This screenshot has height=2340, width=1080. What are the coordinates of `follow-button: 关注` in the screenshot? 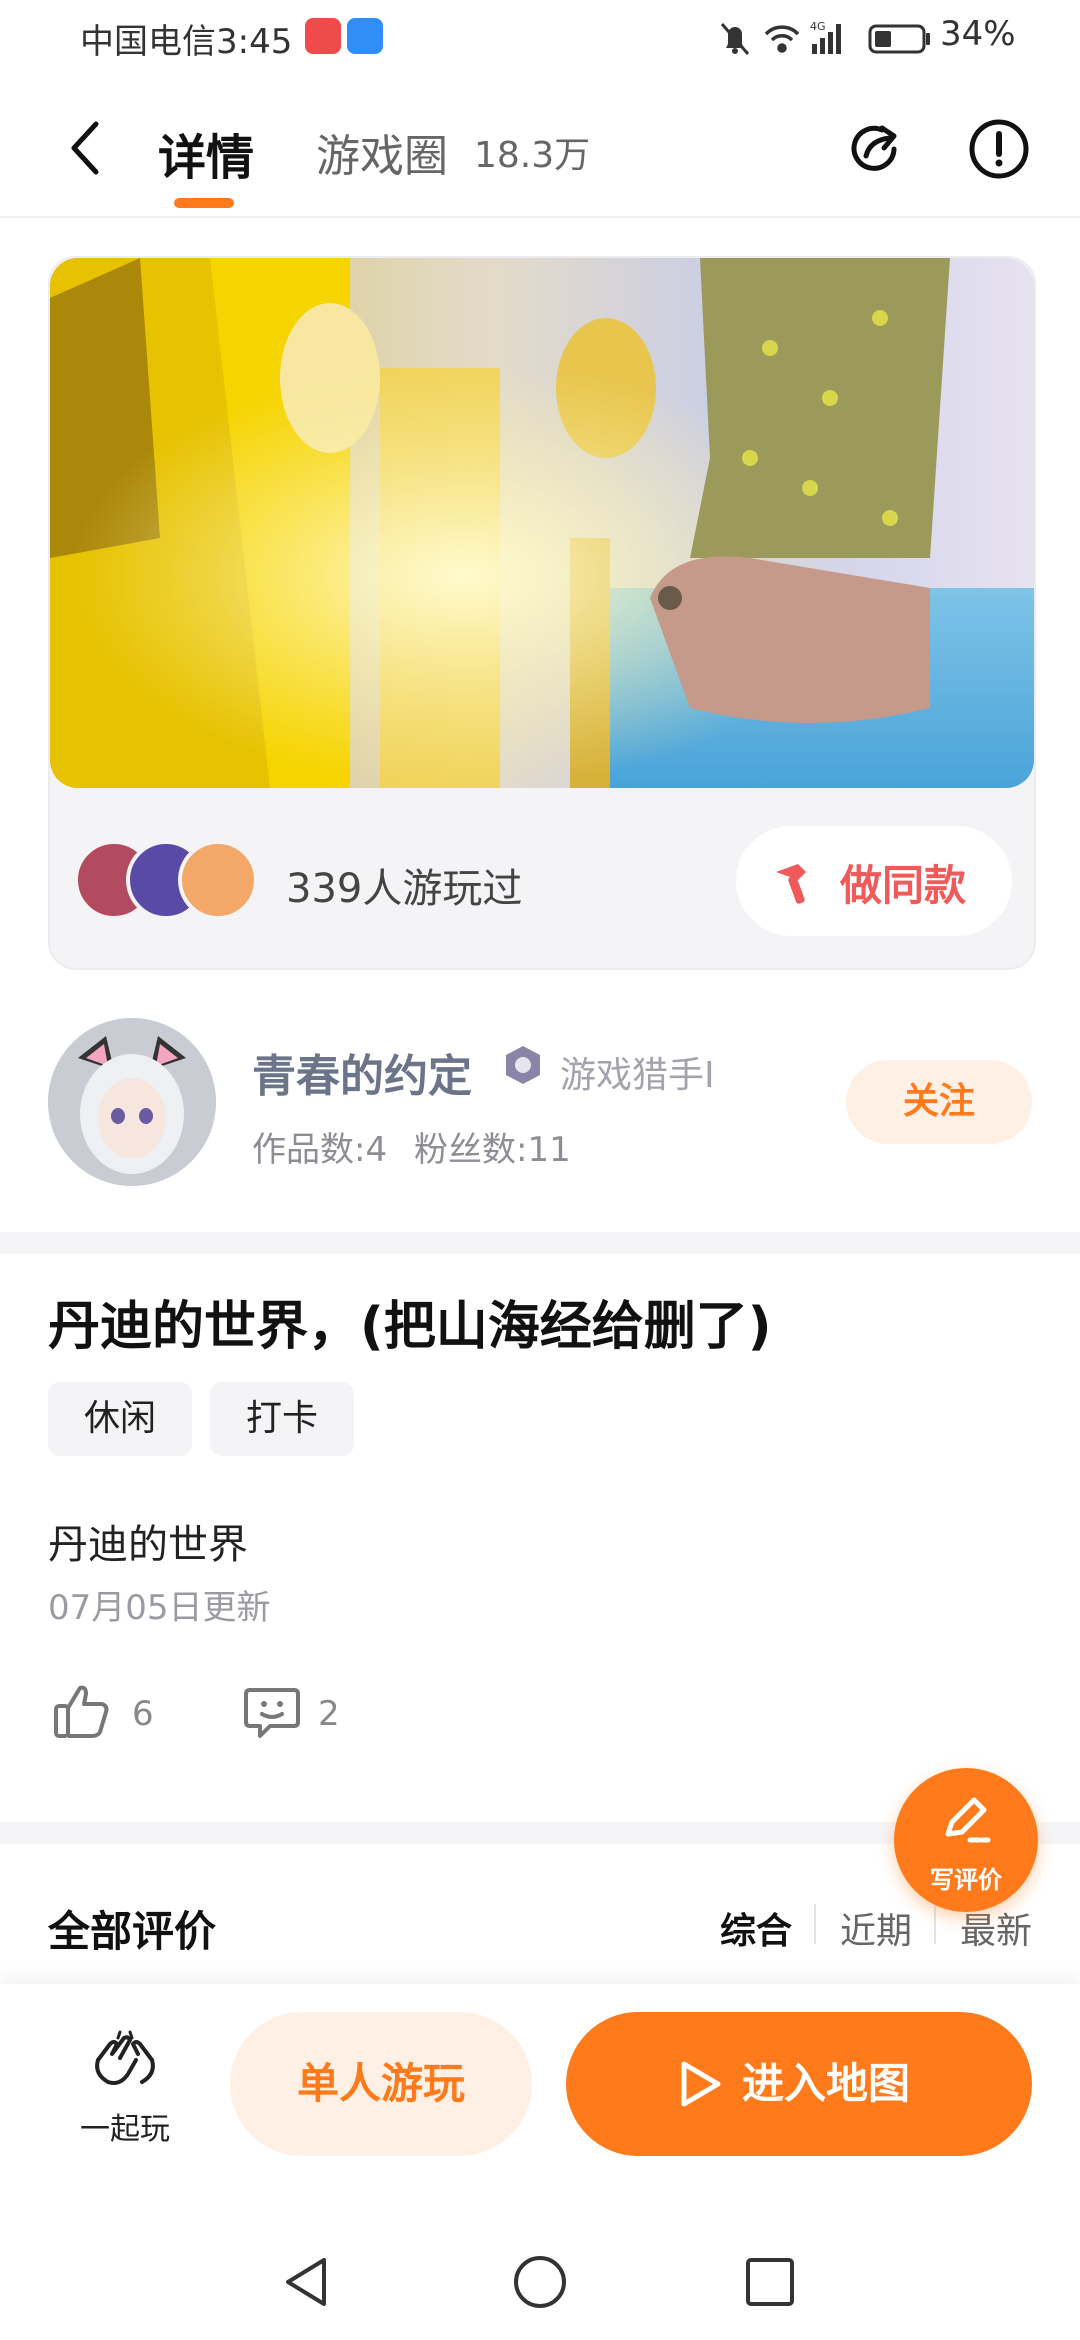 It's located at (939, 1102).